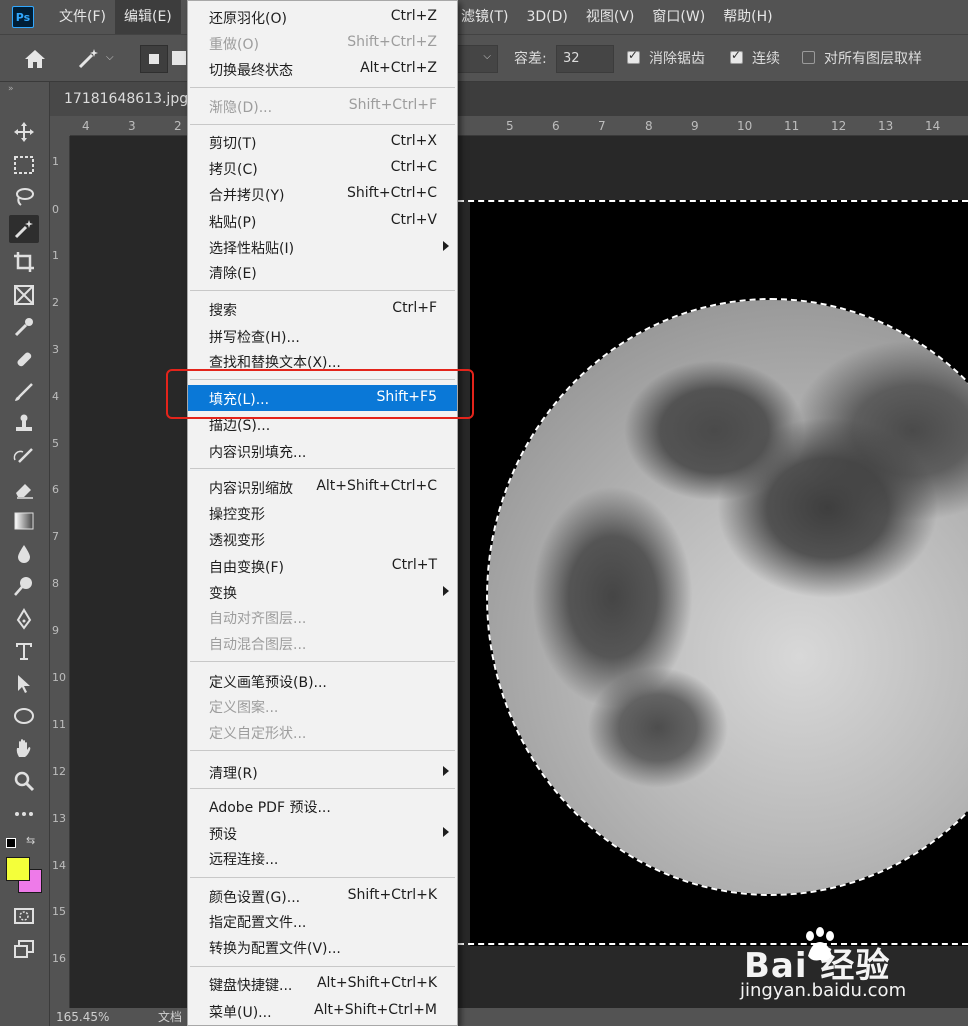  What do you see at coordinates (322, 272) in the screenshot?
I see `menu-item-clear: 清除(E)` at bounding box center [322, 272].